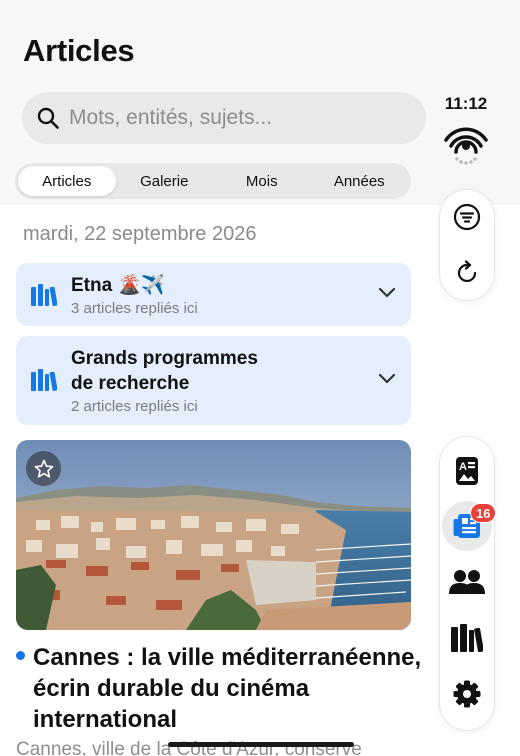 The width and height of the screenshot is (520, 756). I want to click on people-icon, so click(467, 582).